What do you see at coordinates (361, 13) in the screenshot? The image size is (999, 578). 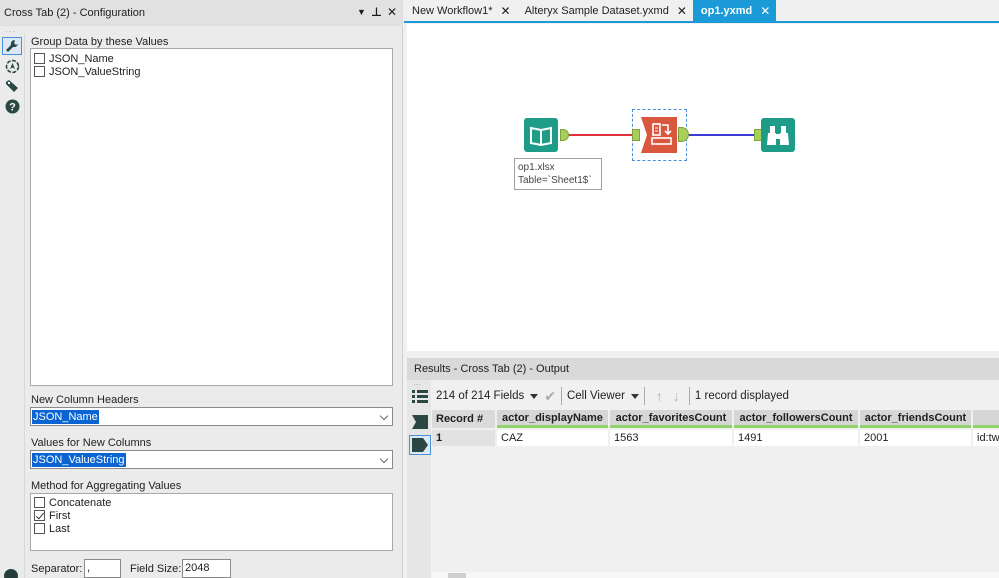 I see `dropdown-icon: ▼` at bounding box center [361, 13].